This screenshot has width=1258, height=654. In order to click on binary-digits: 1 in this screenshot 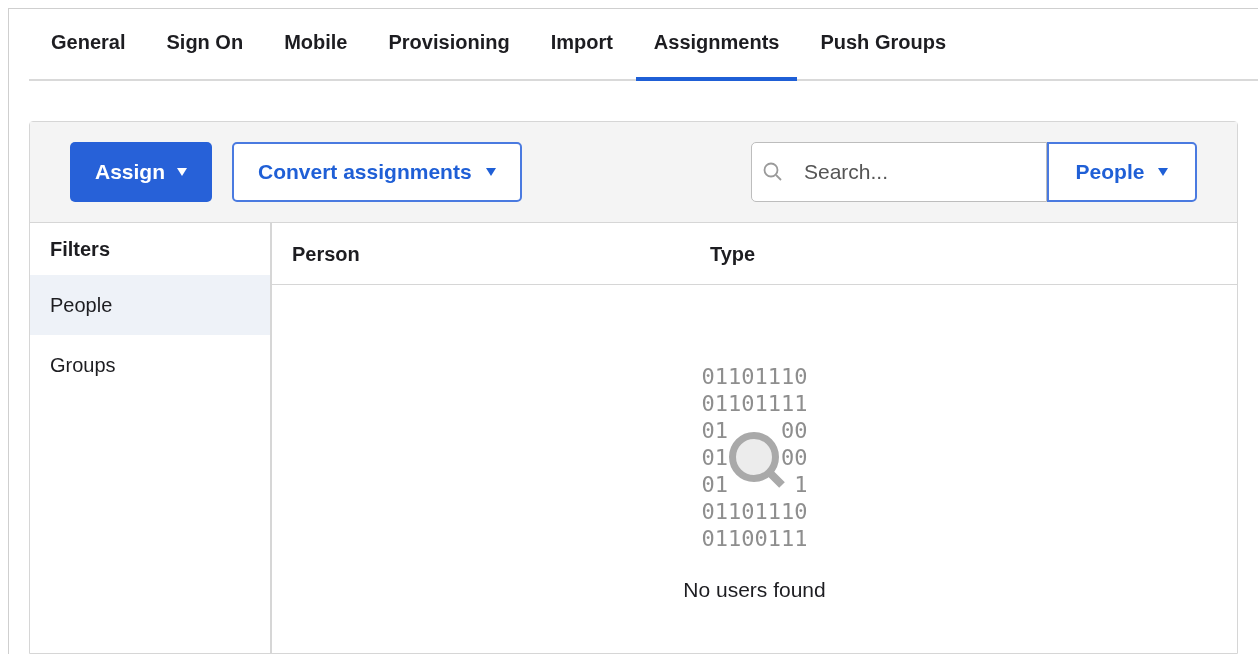, I will do `click(801, 484)`.